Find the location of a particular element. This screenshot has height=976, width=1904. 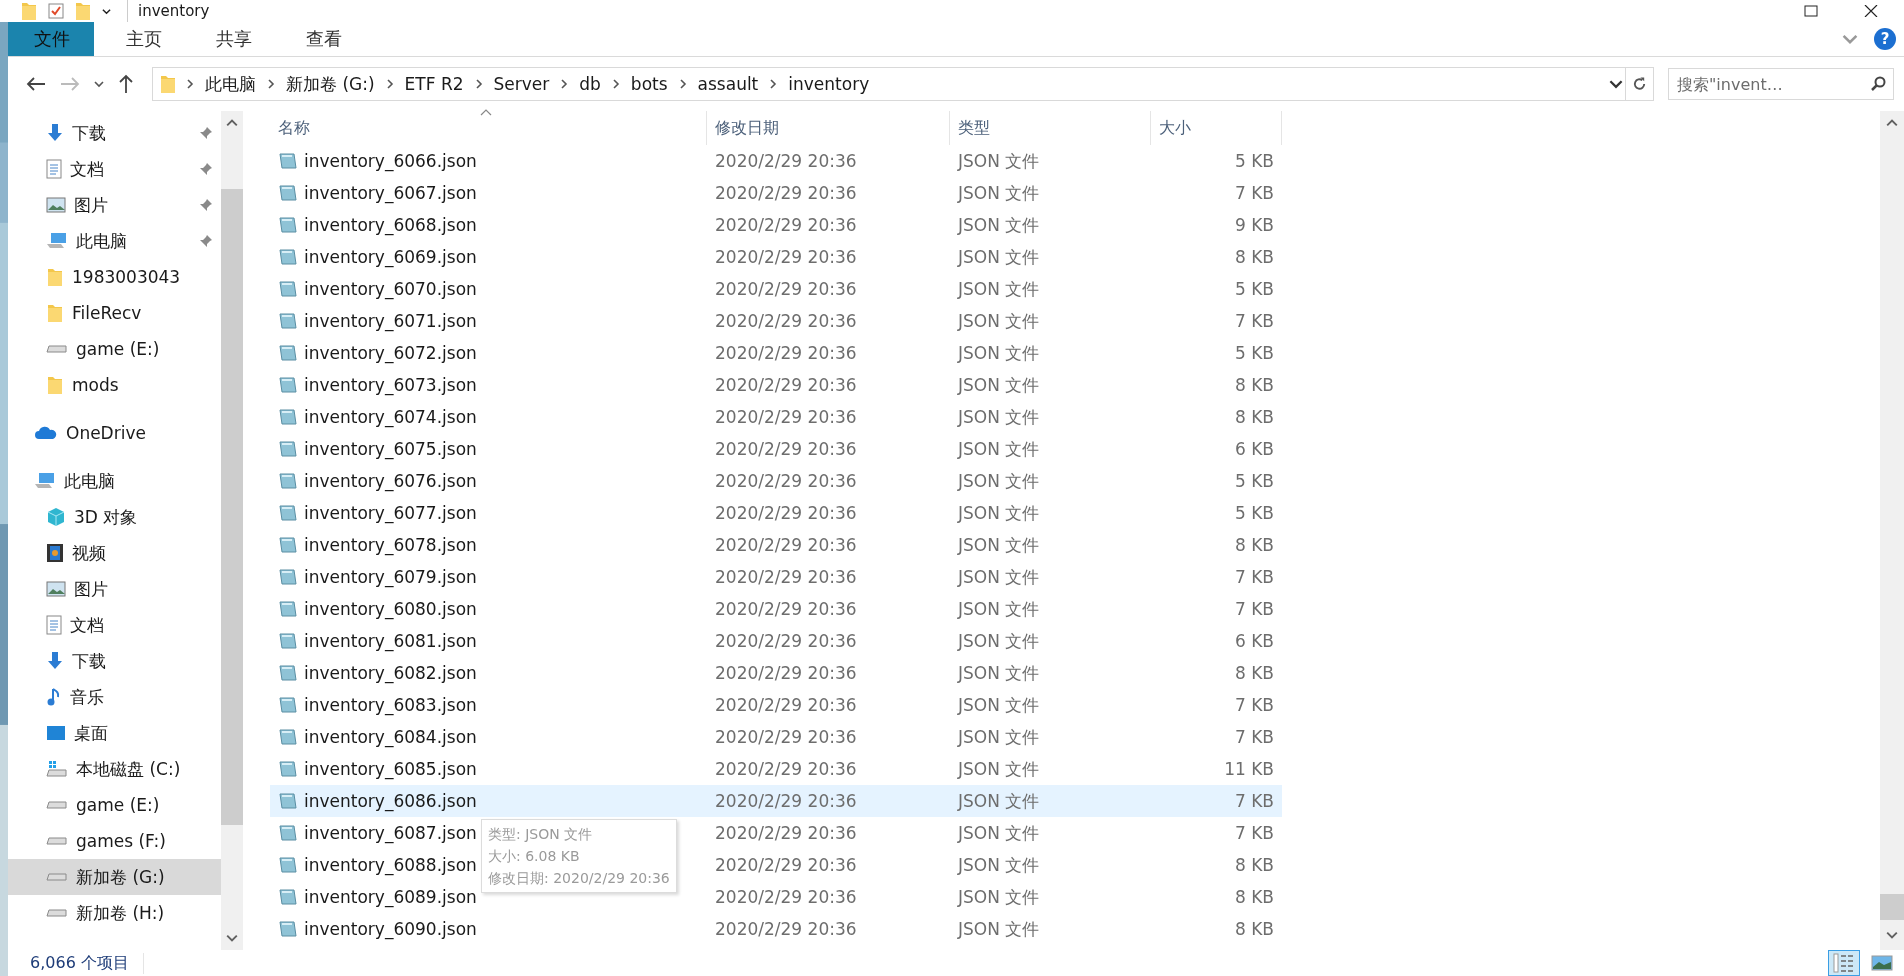

ribbon-tab: 文件 is located at coordinates (51, 39).